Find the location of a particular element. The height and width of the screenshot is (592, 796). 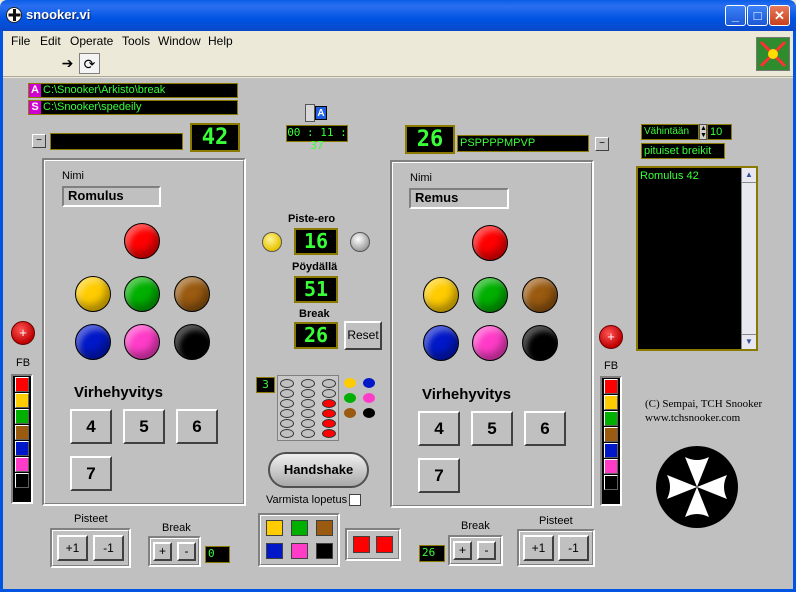

right-fb-red is located at coordinates (611, 386).